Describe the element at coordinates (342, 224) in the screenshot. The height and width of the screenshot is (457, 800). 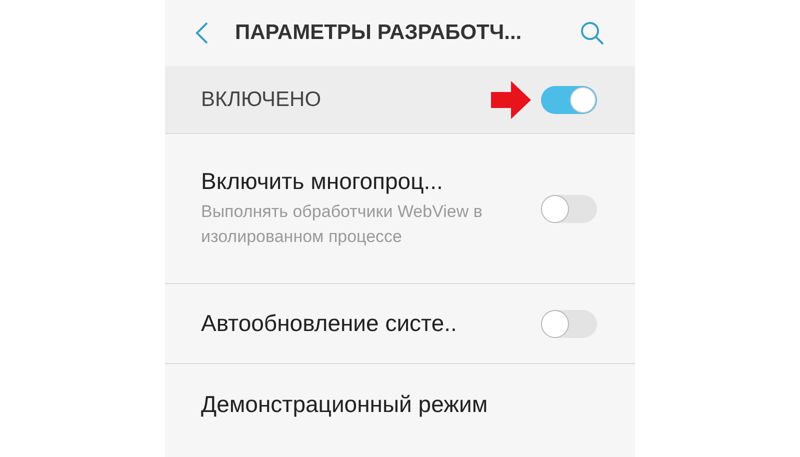
I see `setting-summary: Выполнять обработчики WebView в изолированном процессе` at that location.